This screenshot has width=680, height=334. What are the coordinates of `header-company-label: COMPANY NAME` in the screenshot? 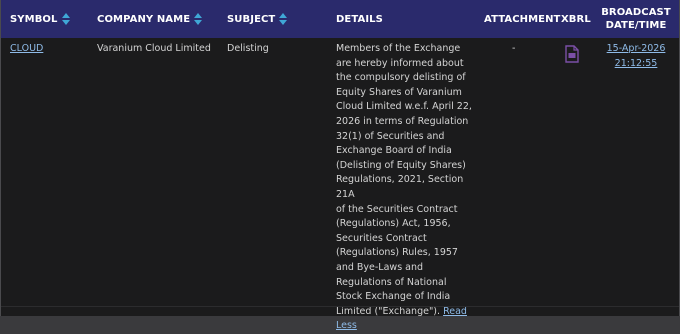 It's located at (144, 19).